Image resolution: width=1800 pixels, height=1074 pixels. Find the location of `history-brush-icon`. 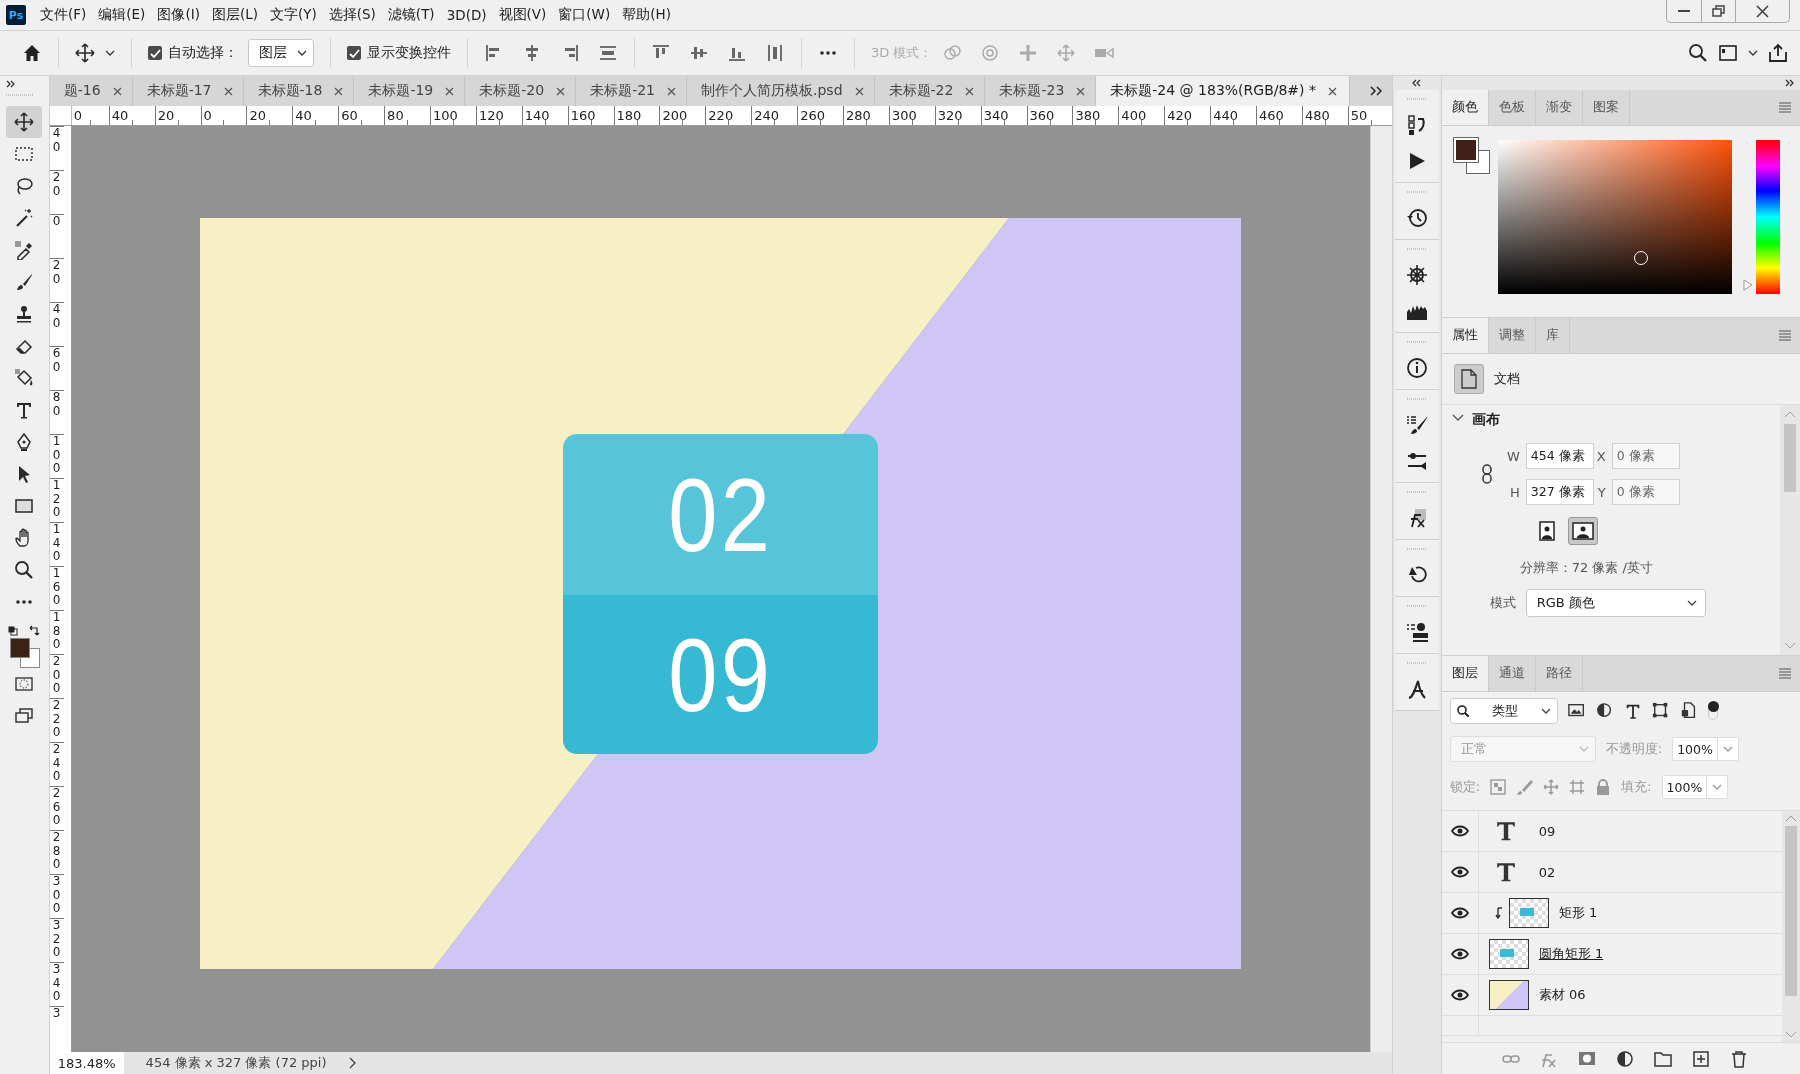

history-brush-icon is located at coordinates (1416, 125).